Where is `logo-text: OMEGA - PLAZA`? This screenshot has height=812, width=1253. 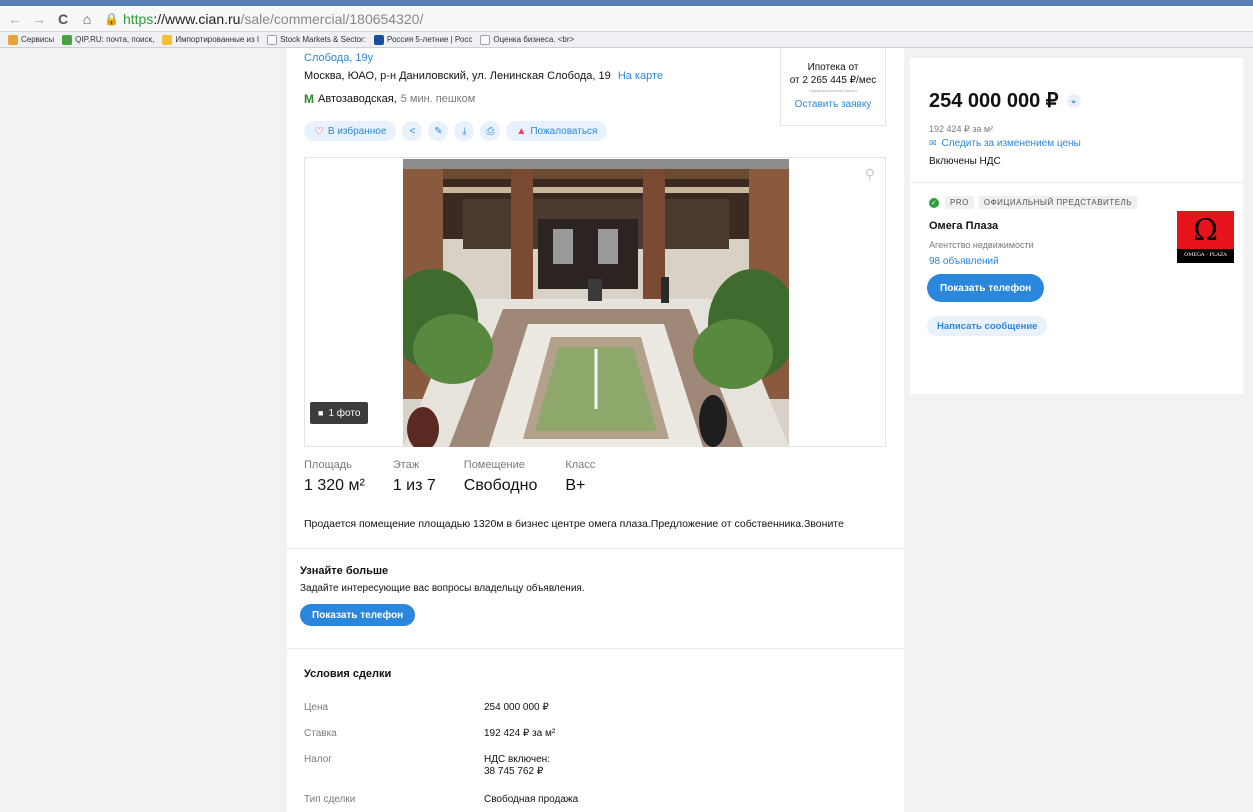 logo-text: OMEGA - PLAZA is located at coordinates (1205, 255).